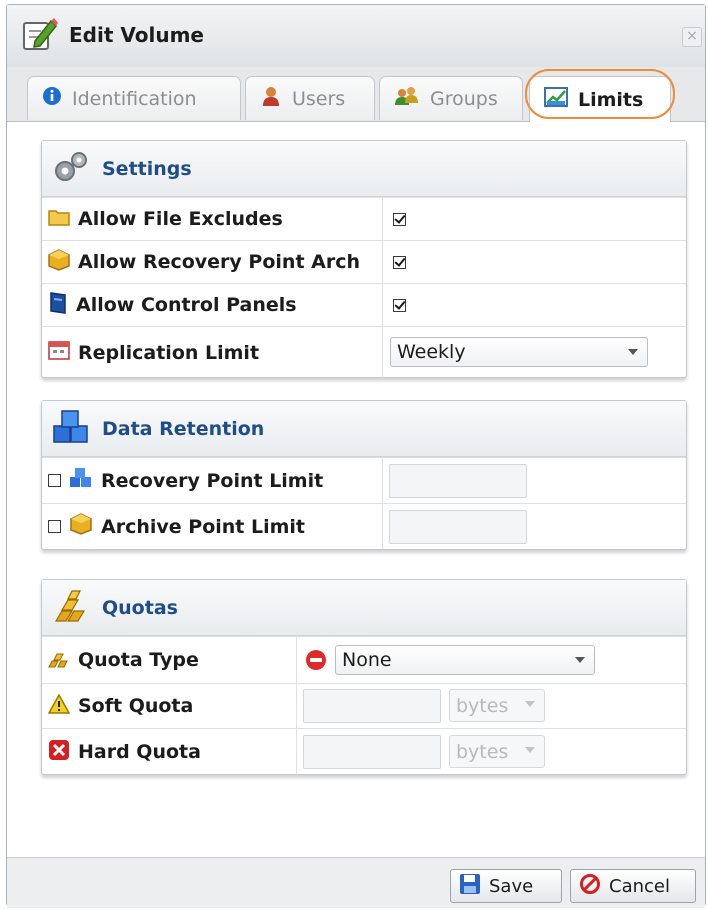 This screenshot has width=708, height=909. Describe the element at coordinates (458, 481) in the screenshot. I see `recovery-point-limit-input` at that location.